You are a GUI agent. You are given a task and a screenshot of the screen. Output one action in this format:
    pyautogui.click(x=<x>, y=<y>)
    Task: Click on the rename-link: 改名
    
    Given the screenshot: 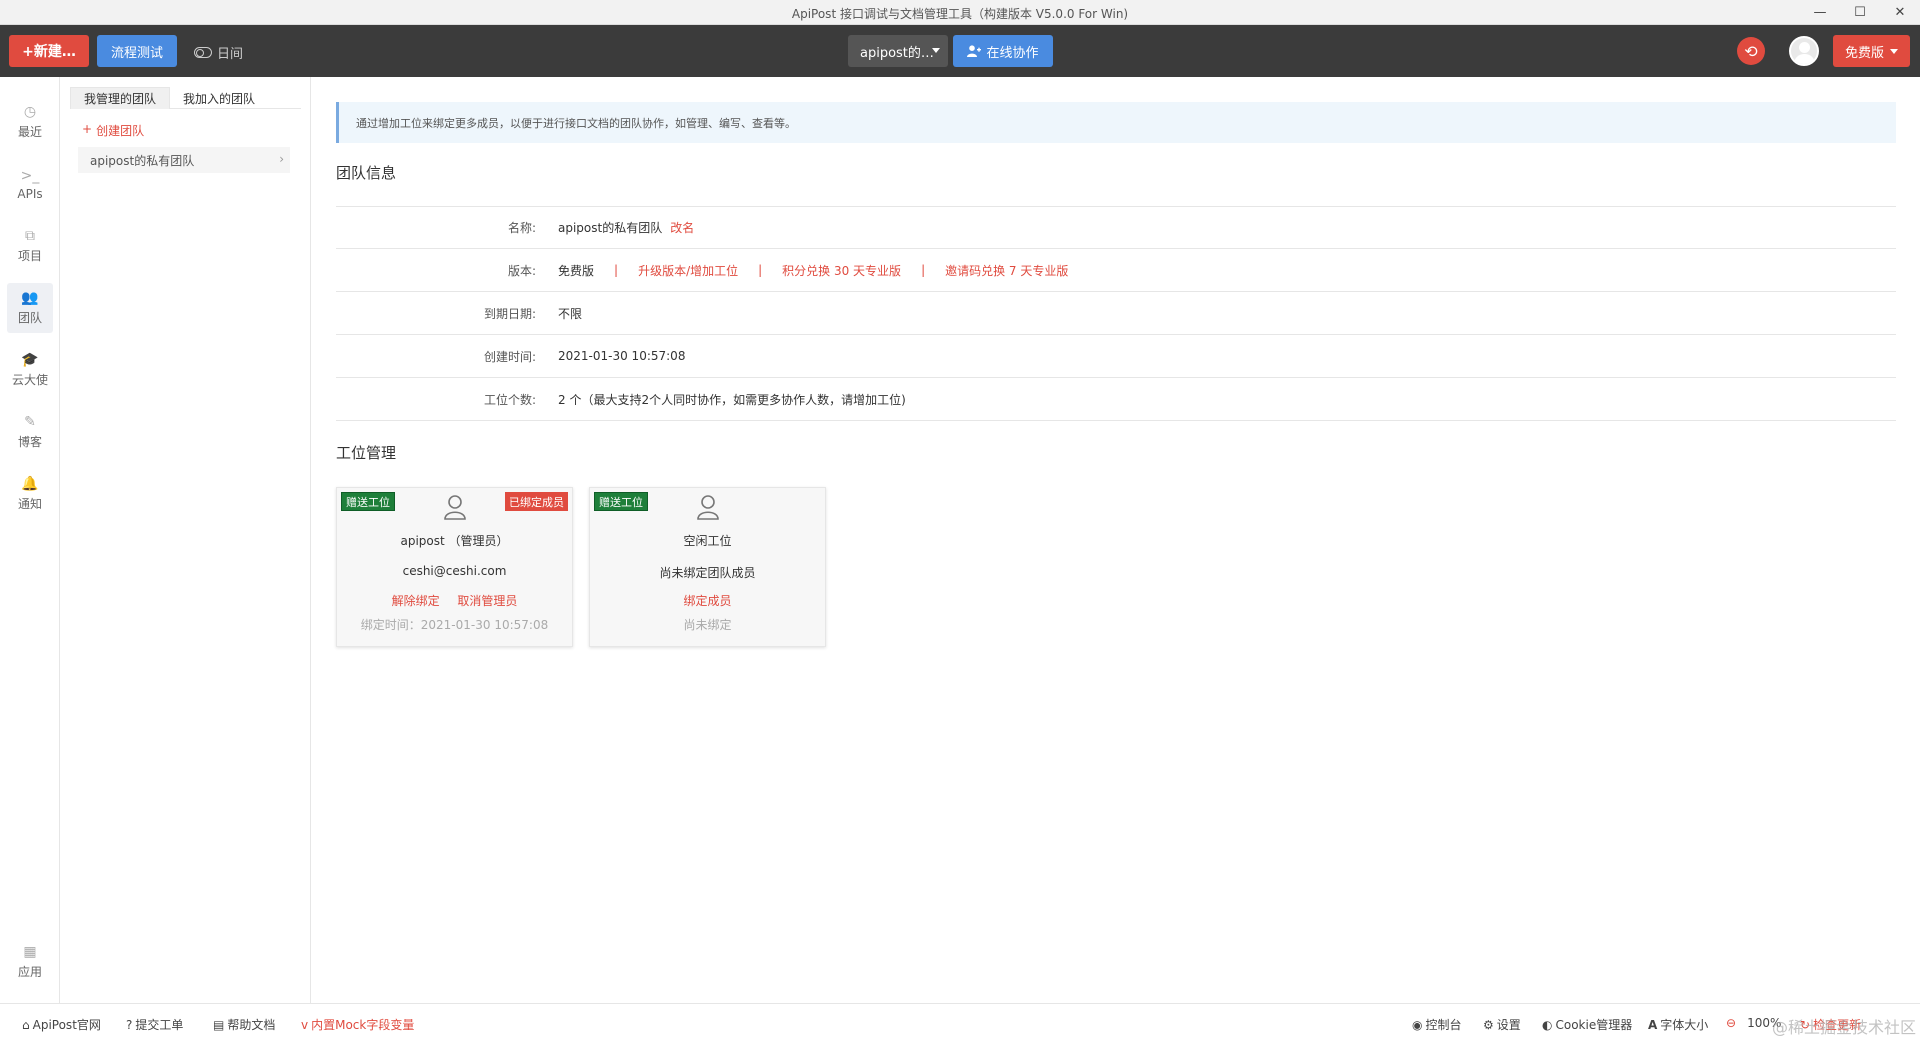 What is the action you would take?
    pyautogui.click(x=682, y=227)
    